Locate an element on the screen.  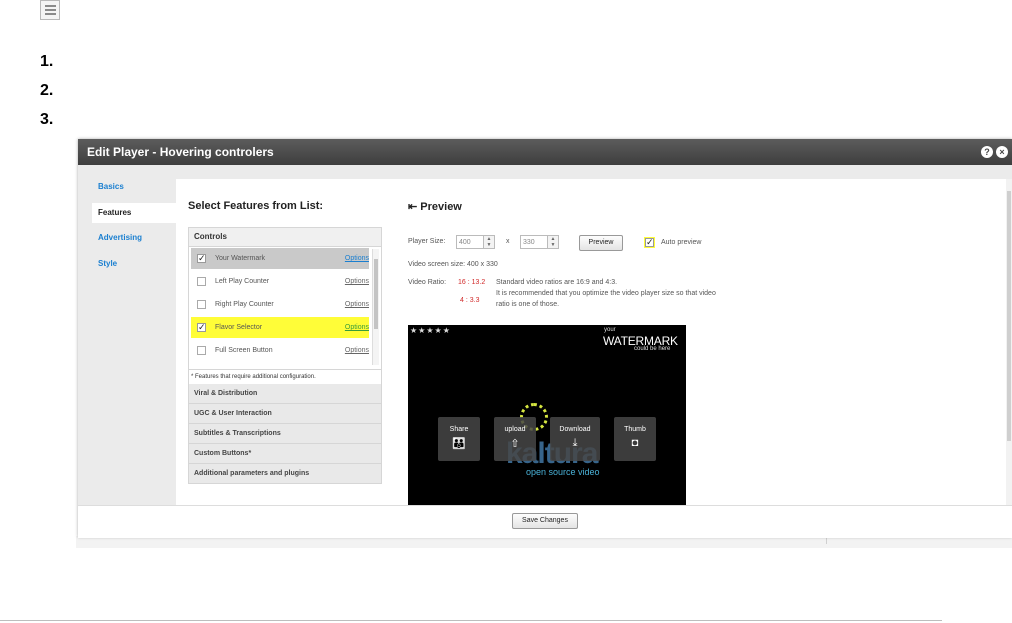
content-scrollbar is located at coordinates (1009, 342).